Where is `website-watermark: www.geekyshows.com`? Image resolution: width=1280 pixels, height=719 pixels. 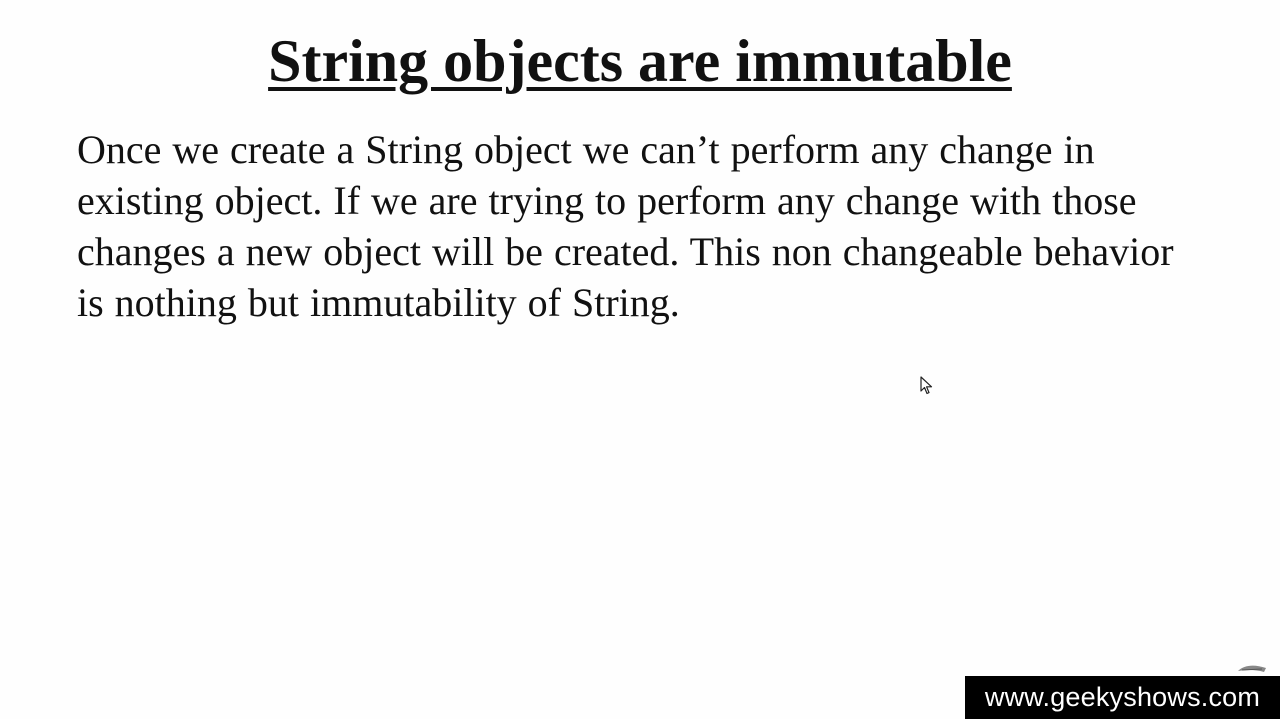 website-watermark: www.geekyshows.com is located at coordinates (1122, 697).